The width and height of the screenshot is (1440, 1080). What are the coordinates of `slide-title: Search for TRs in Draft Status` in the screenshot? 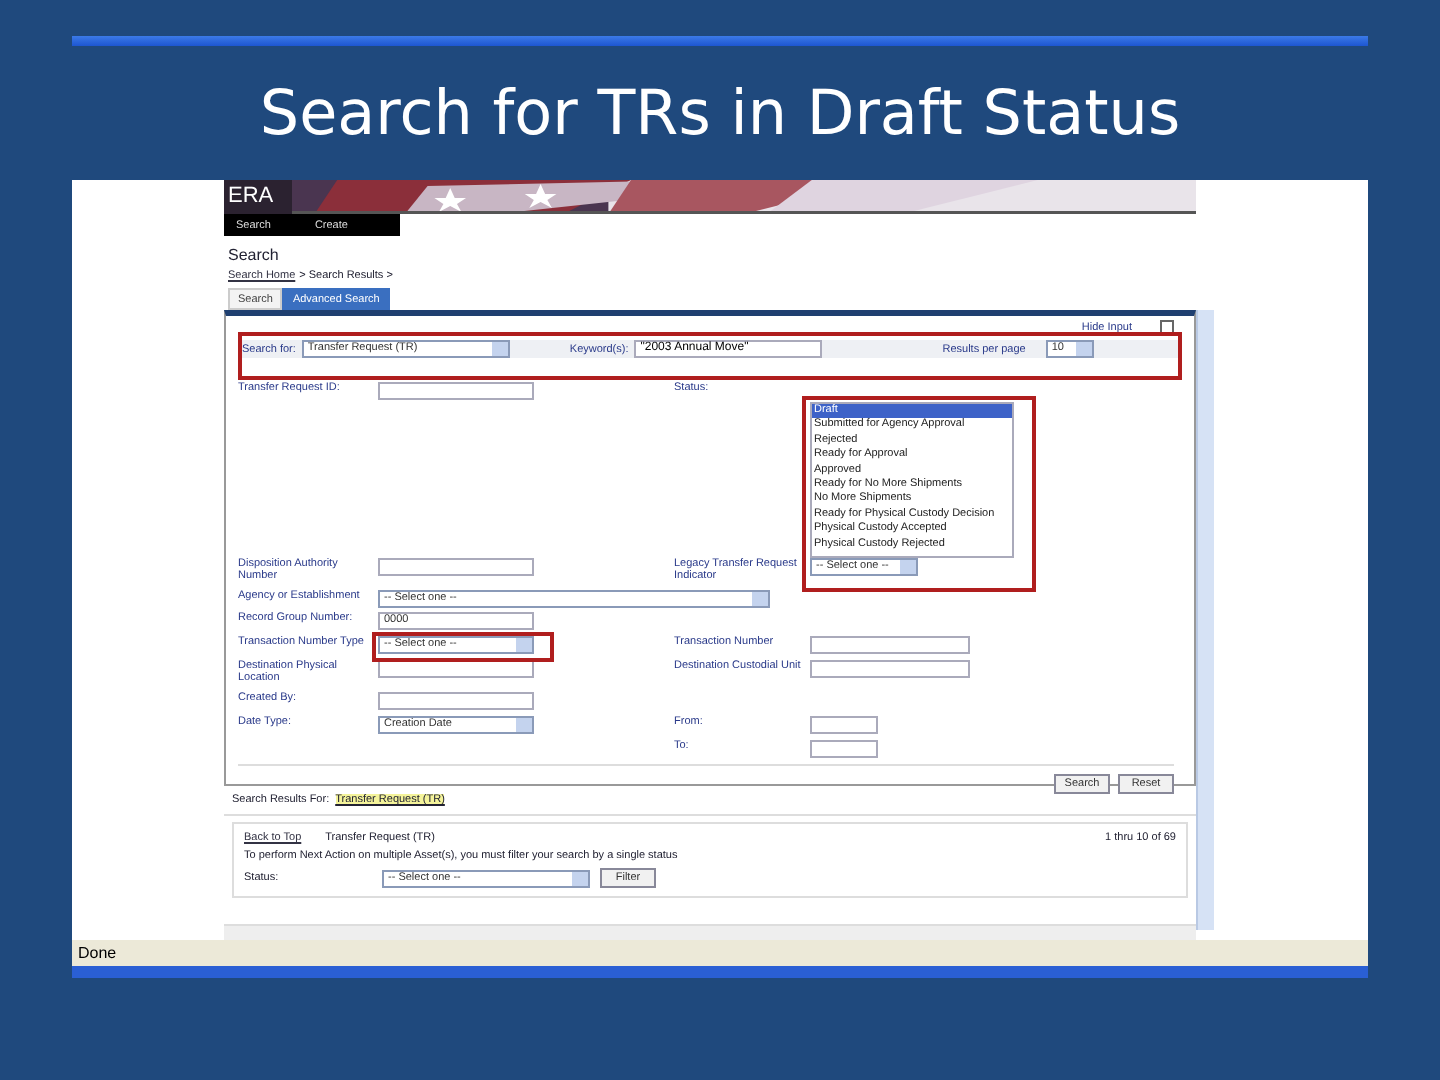 It's located at (720, 115).